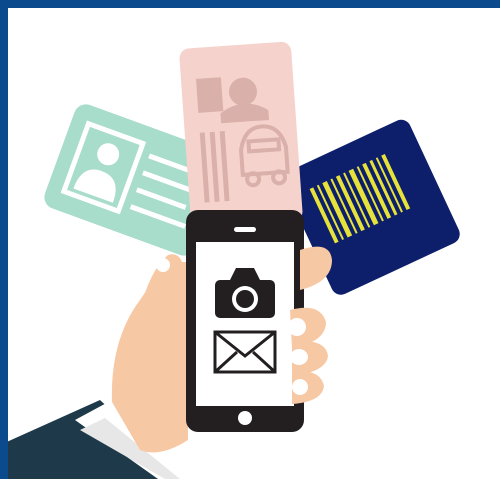 The width and height of the screenshot is (500, 479). I want to click on index-finger, so click(316, 268).